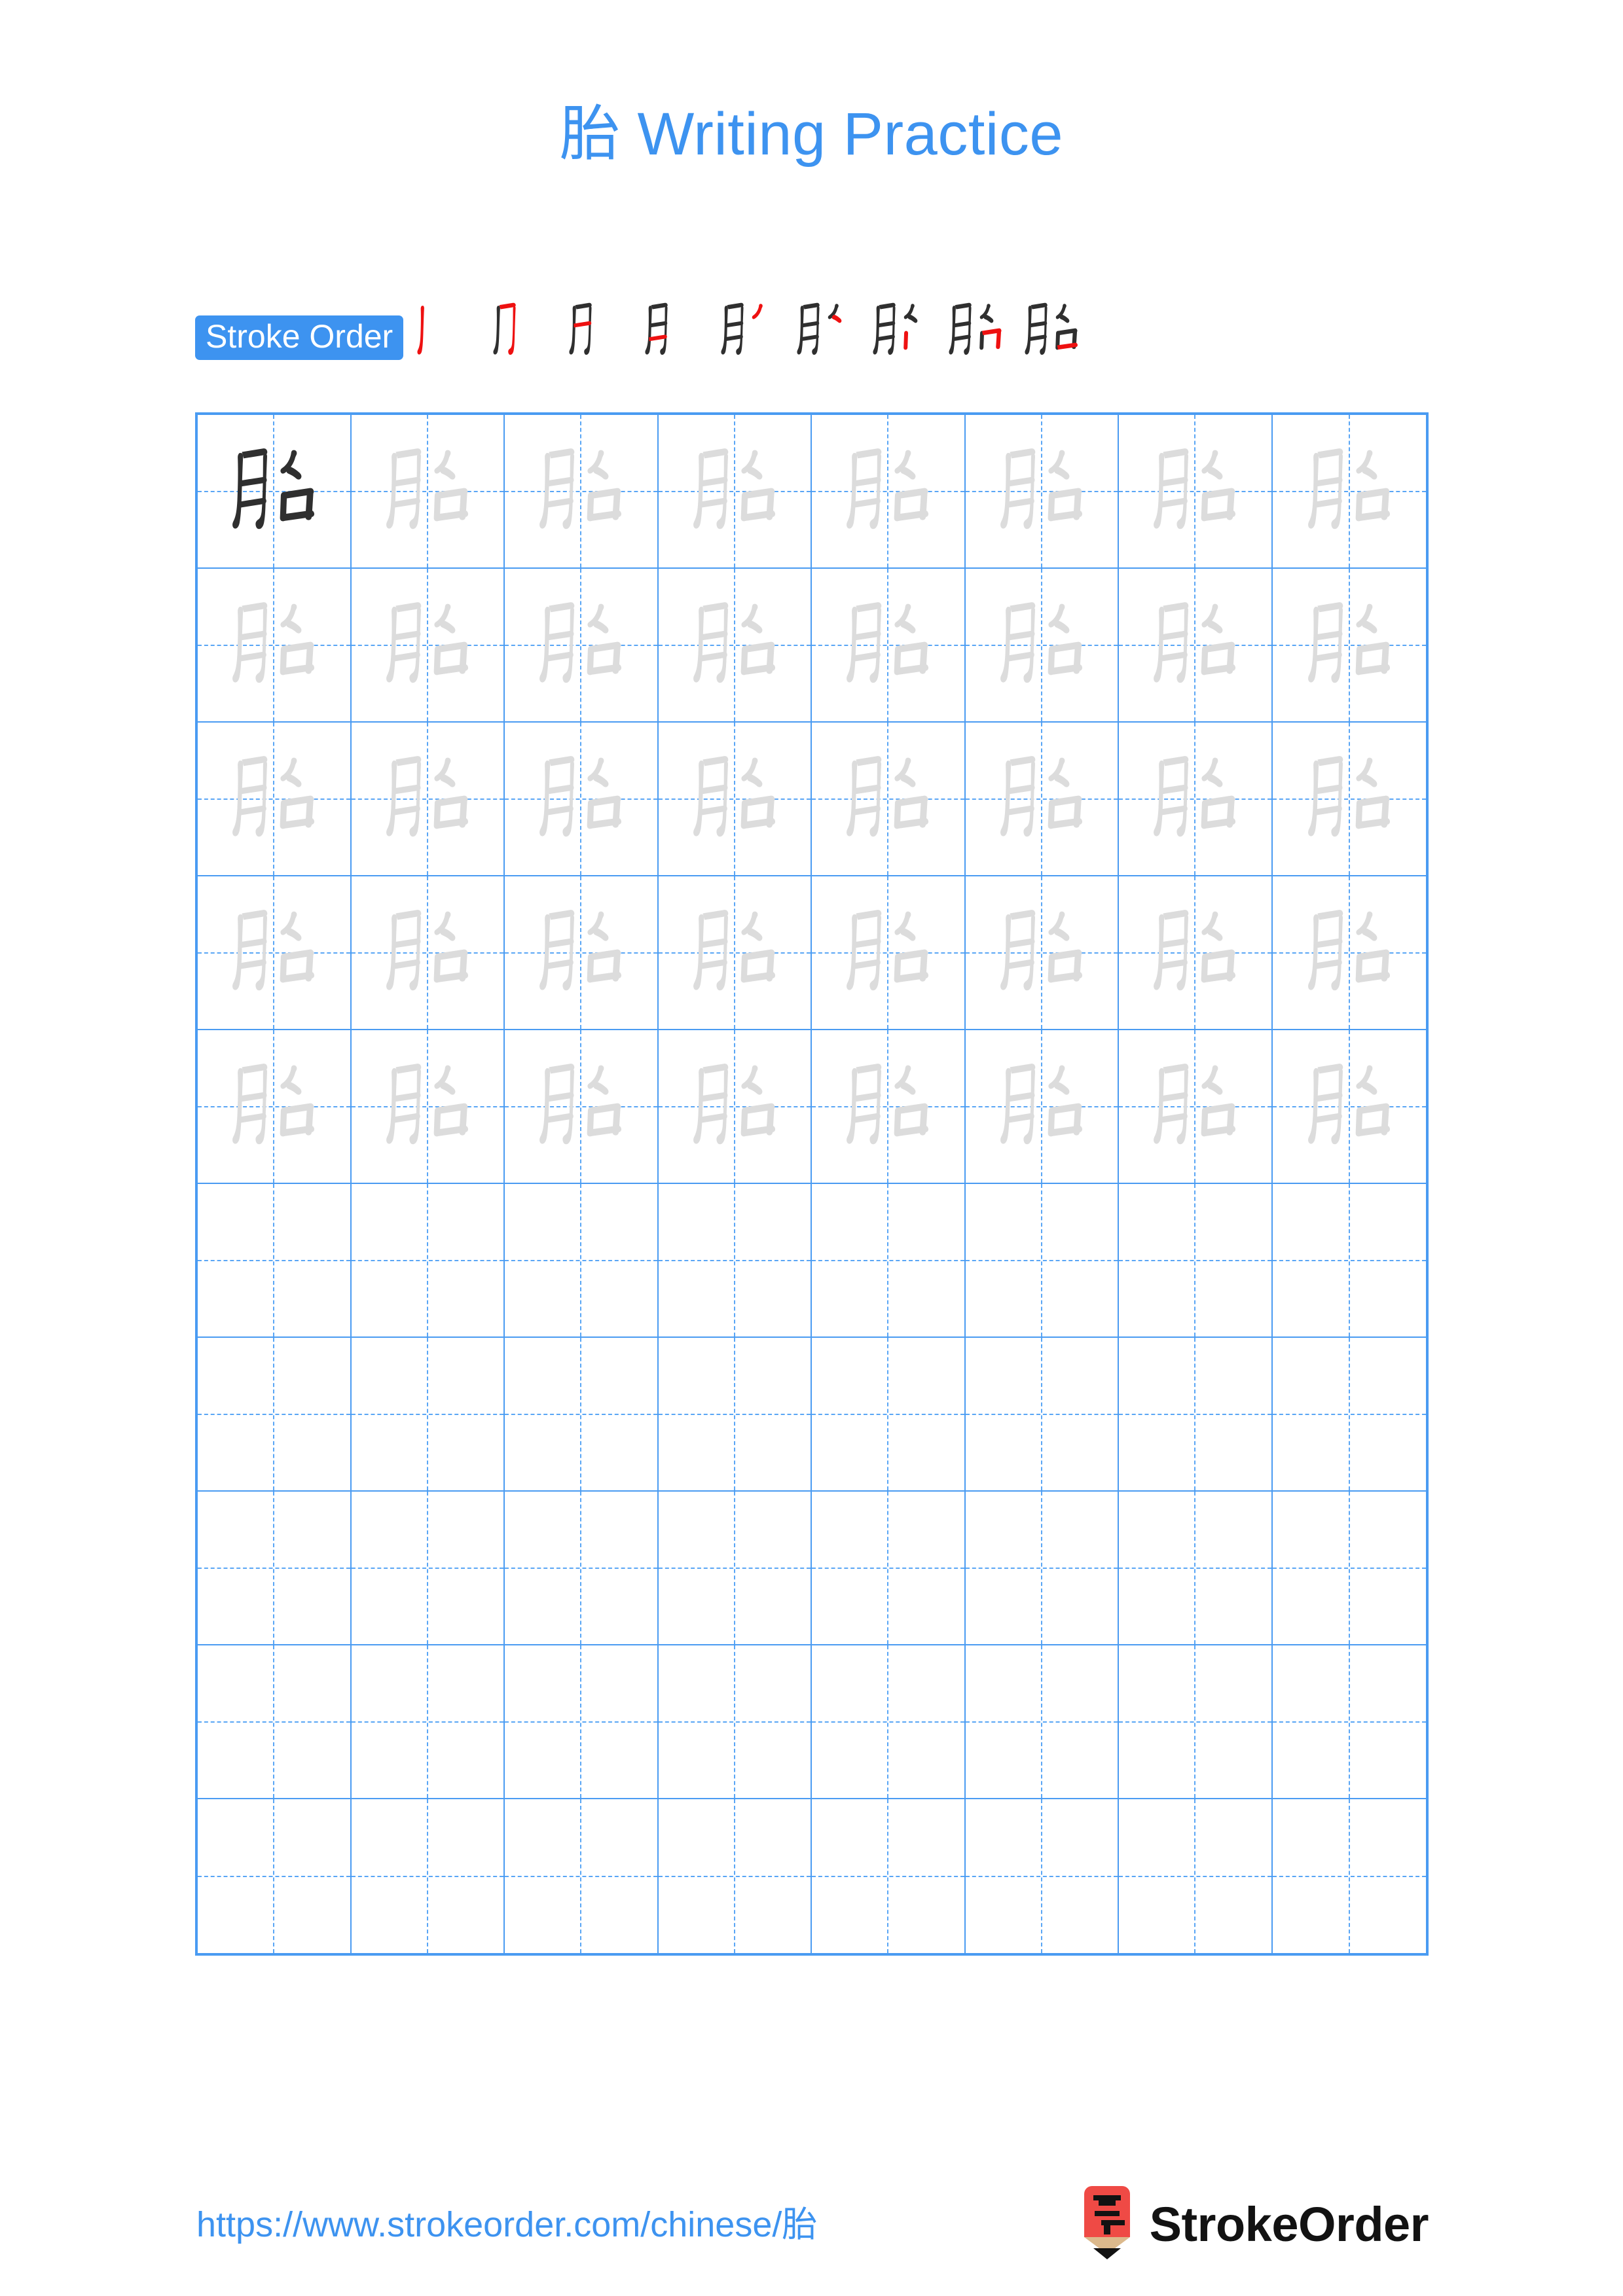  I want to click on practice-cell-r7-c7, so click(1196, 1415).